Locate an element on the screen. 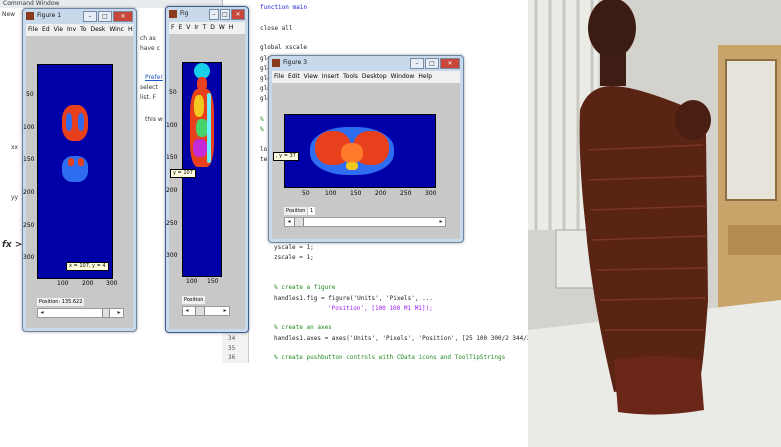 The height and width of the screenshot is (447, 781). code-line: % create a figure is located at coordinates (305, 287).